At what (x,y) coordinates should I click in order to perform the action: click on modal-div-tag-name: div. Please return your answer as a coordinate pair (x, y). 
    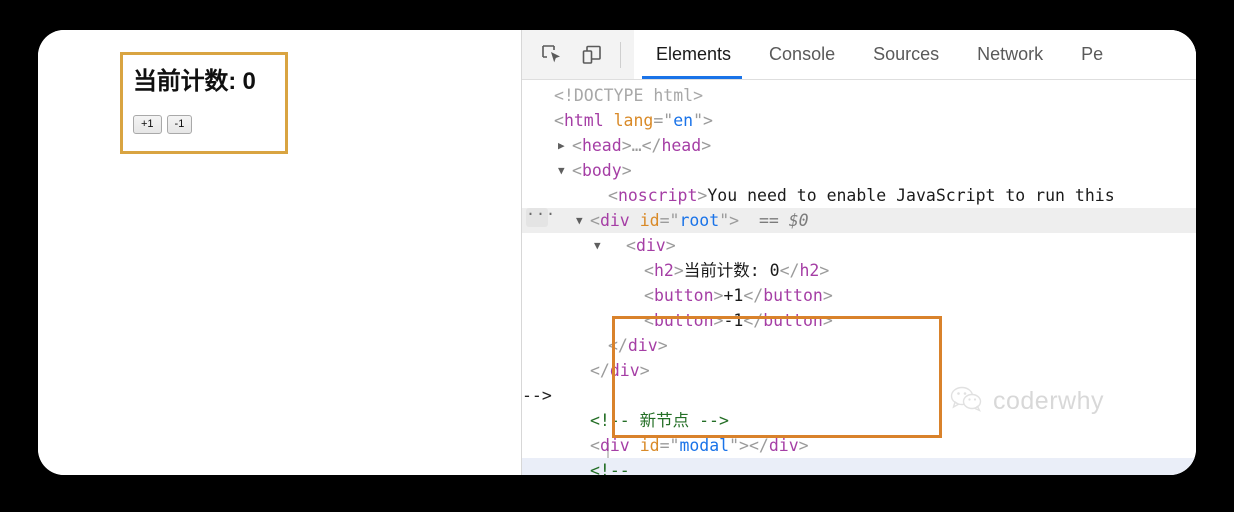
    Looking at the image, I should click on (614, 445).